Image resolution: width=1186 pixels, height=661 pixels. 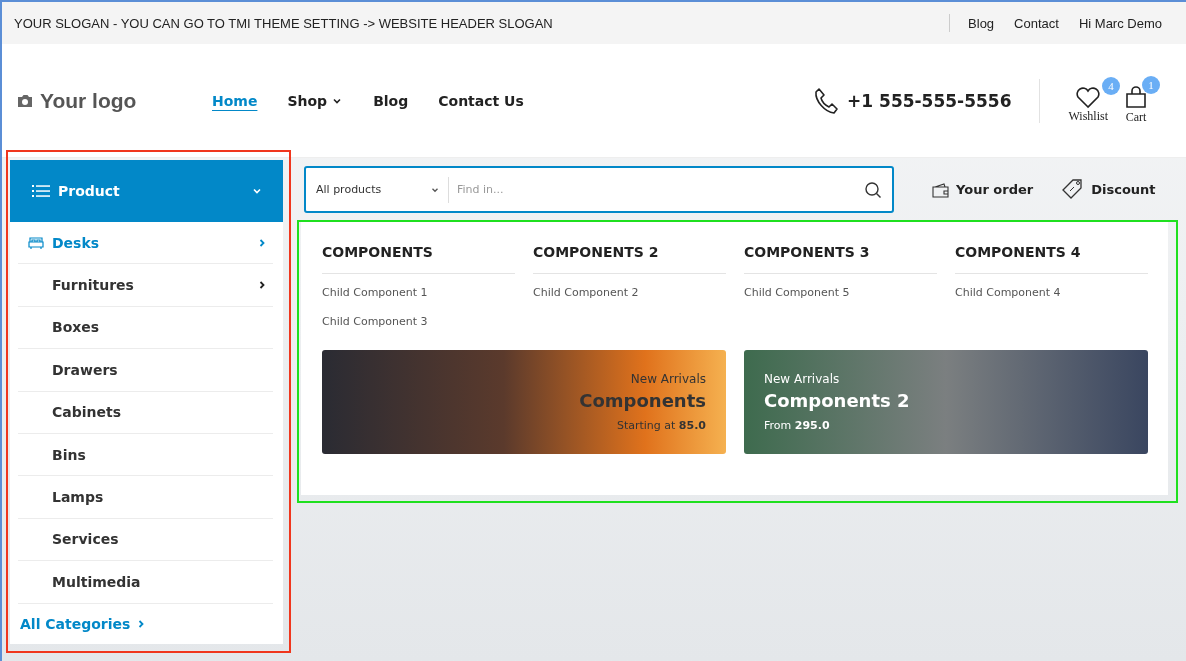 What do you see at coordinates (391, 100) in the screenshot?
I see `nav-link: Blog` at bounding box center [391, 100].